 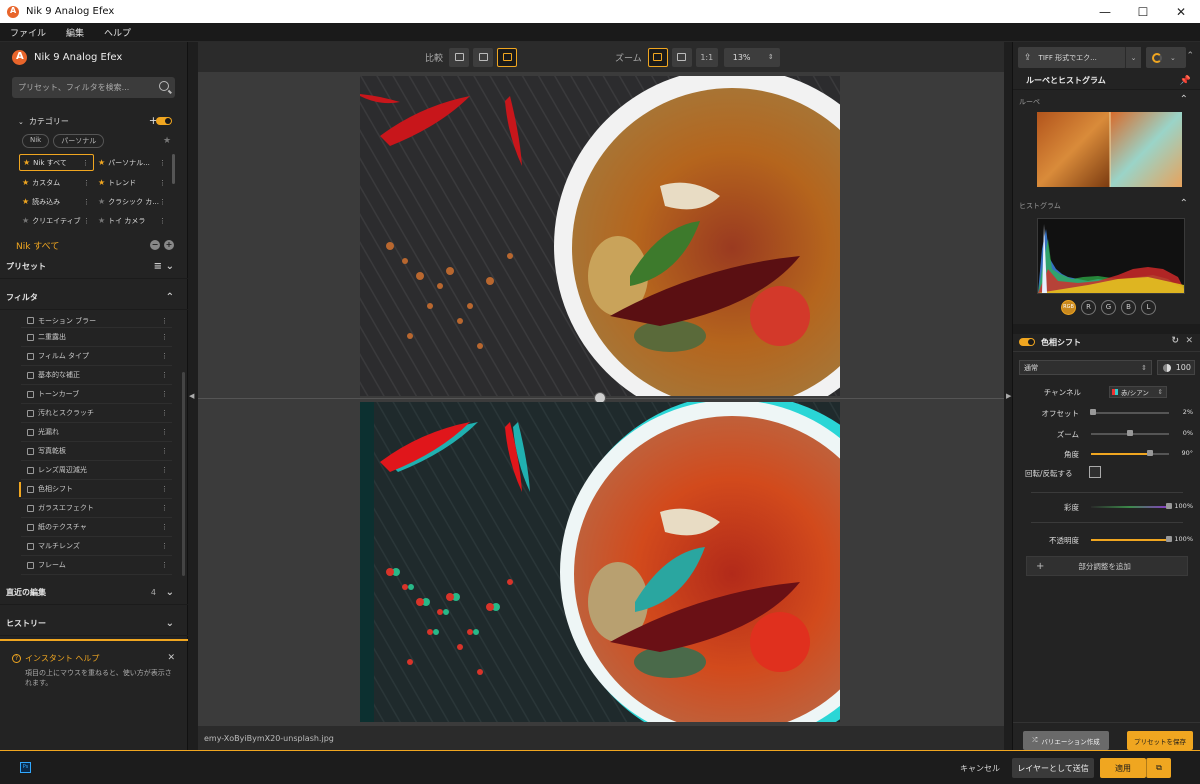 I want to click on loupe-view, so click(x=1109, y=149).